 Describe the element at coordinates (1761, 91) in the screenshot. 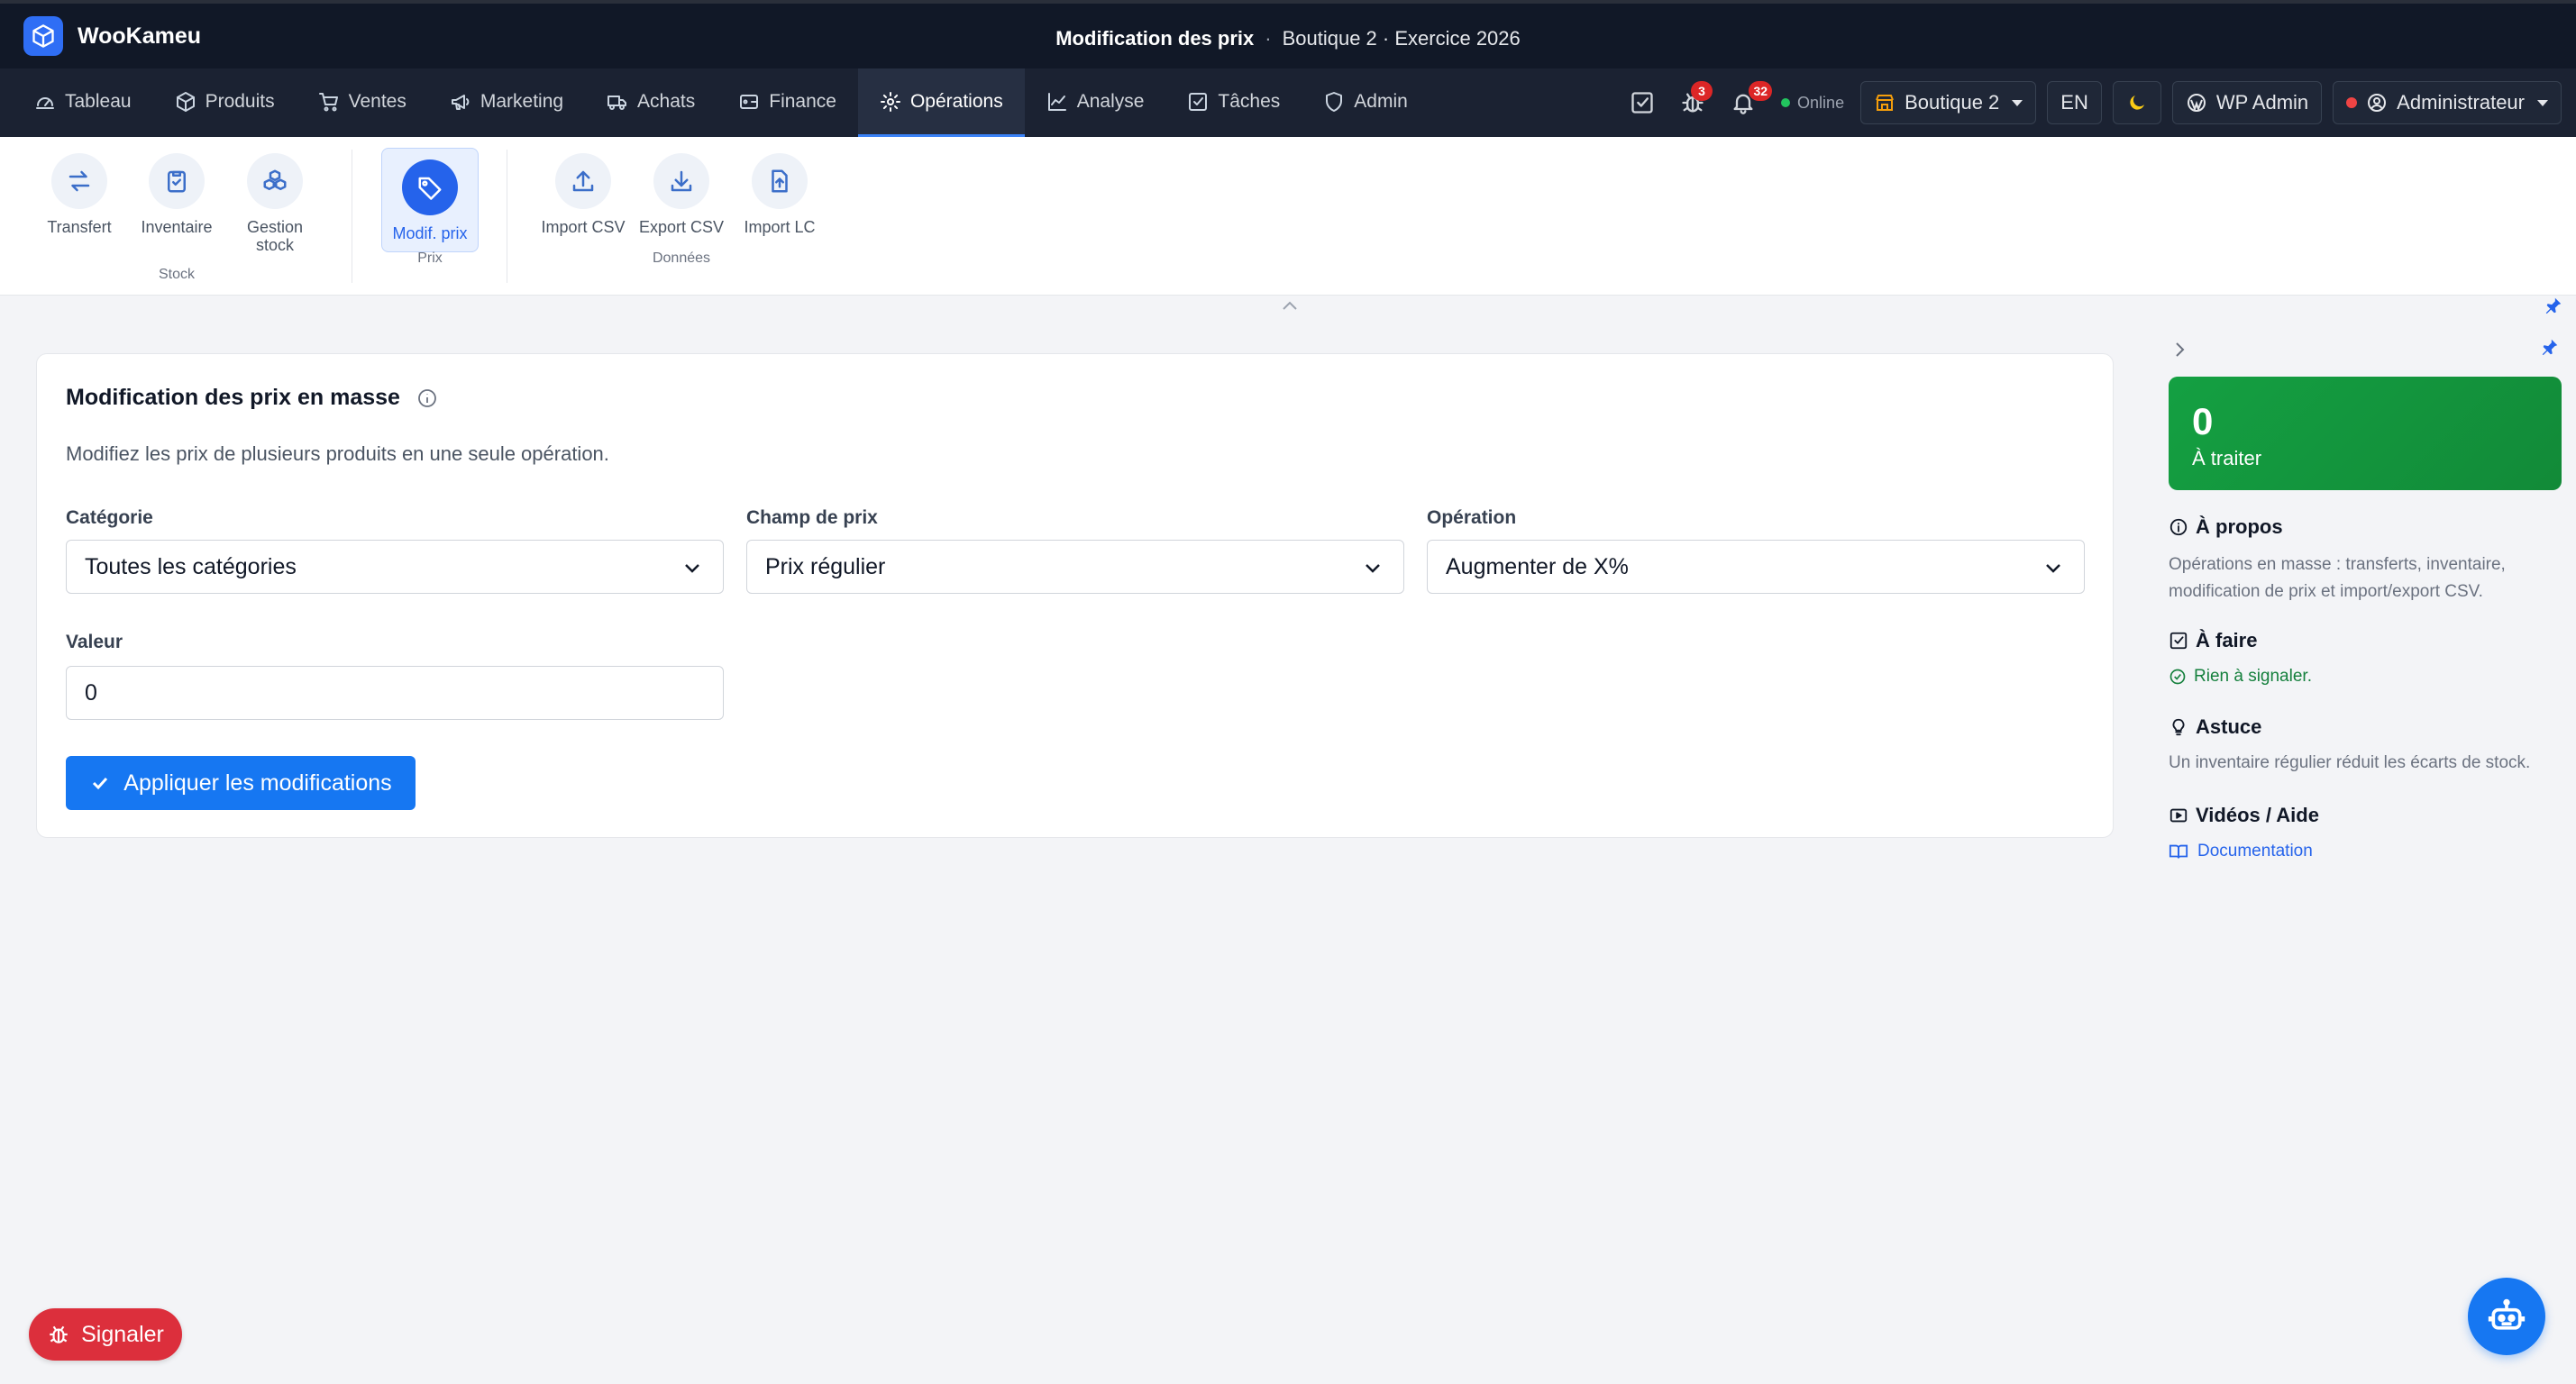

I see `notification-count-badge: 32` at that location.